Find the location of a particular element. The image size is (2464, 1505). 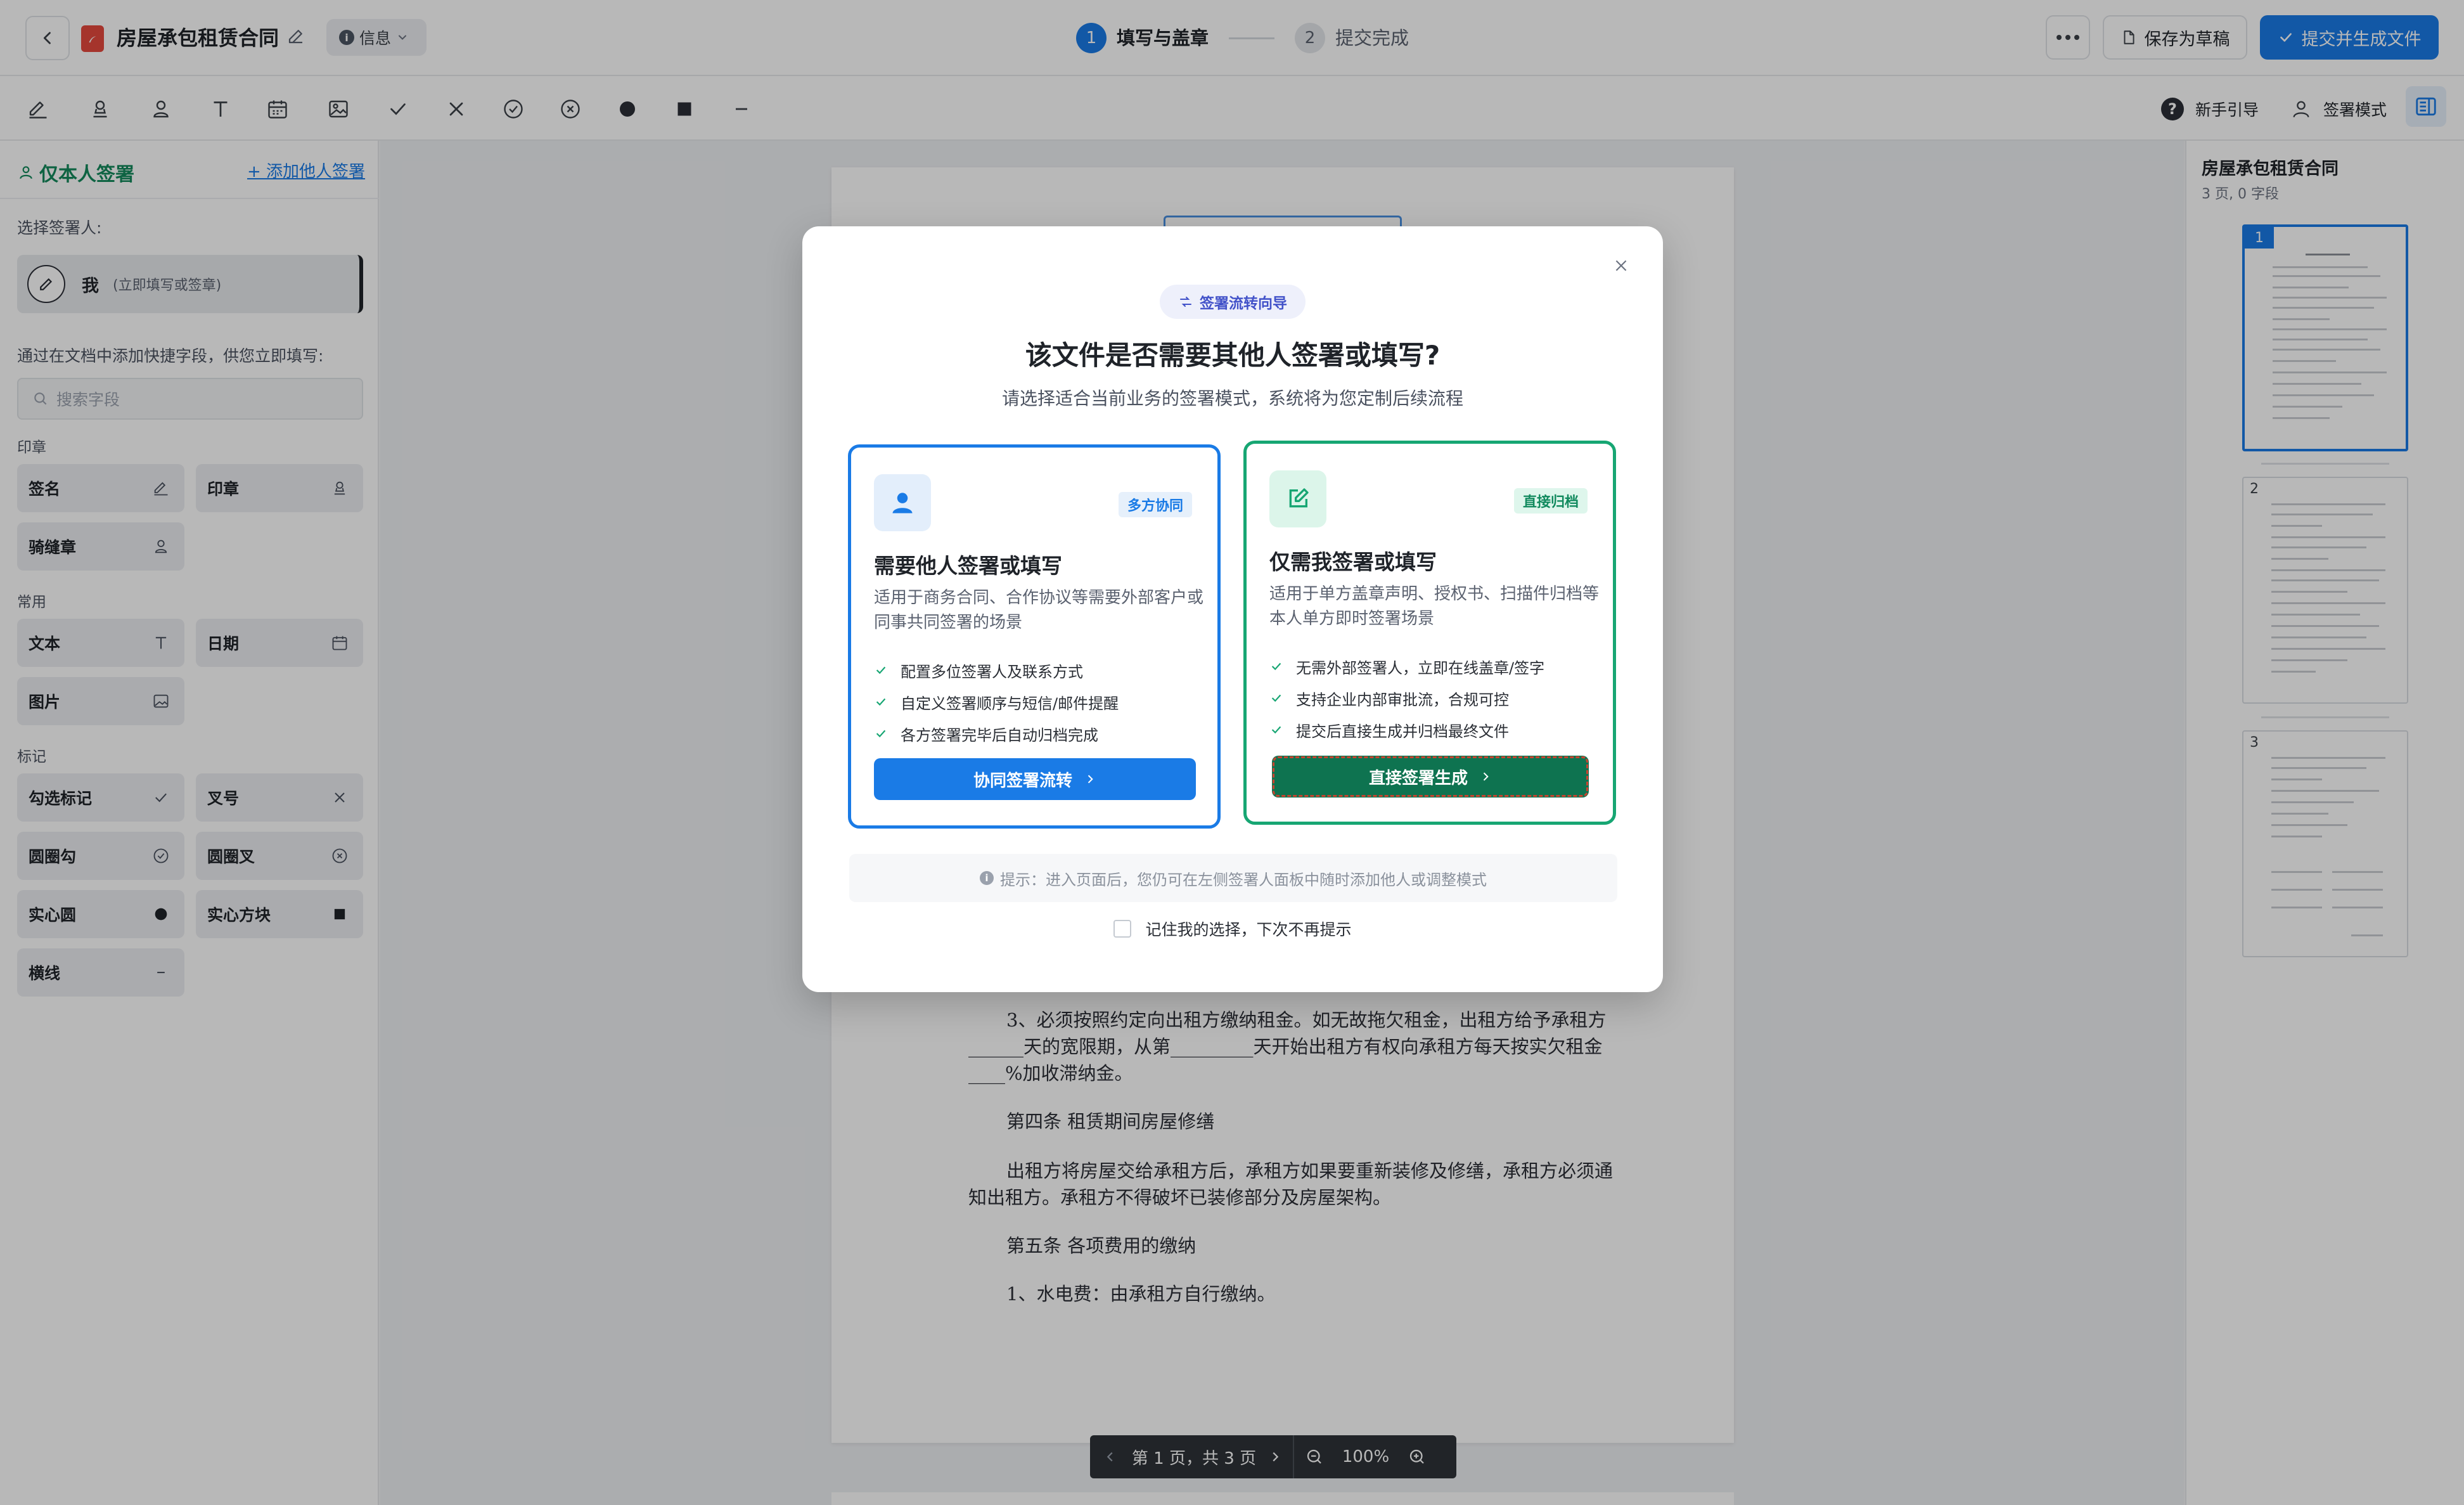

cta-label: 直接签署生成 is located at coordinates (1418, 778).